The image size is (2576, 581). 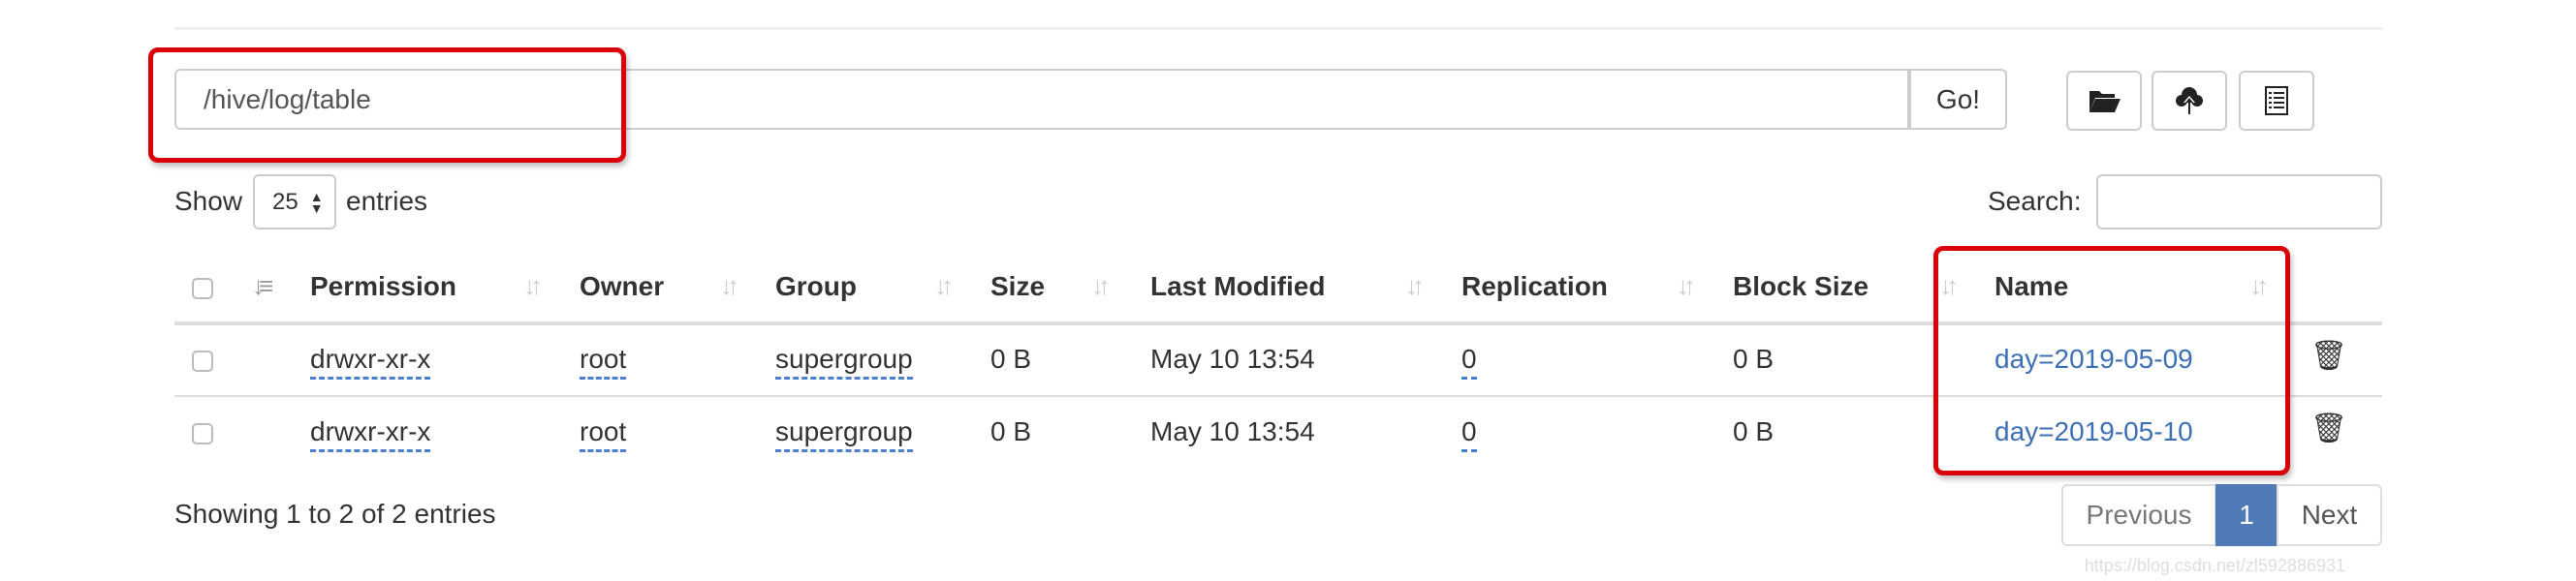 I want to click on entries-value: 25, so click(x=285, y=202).